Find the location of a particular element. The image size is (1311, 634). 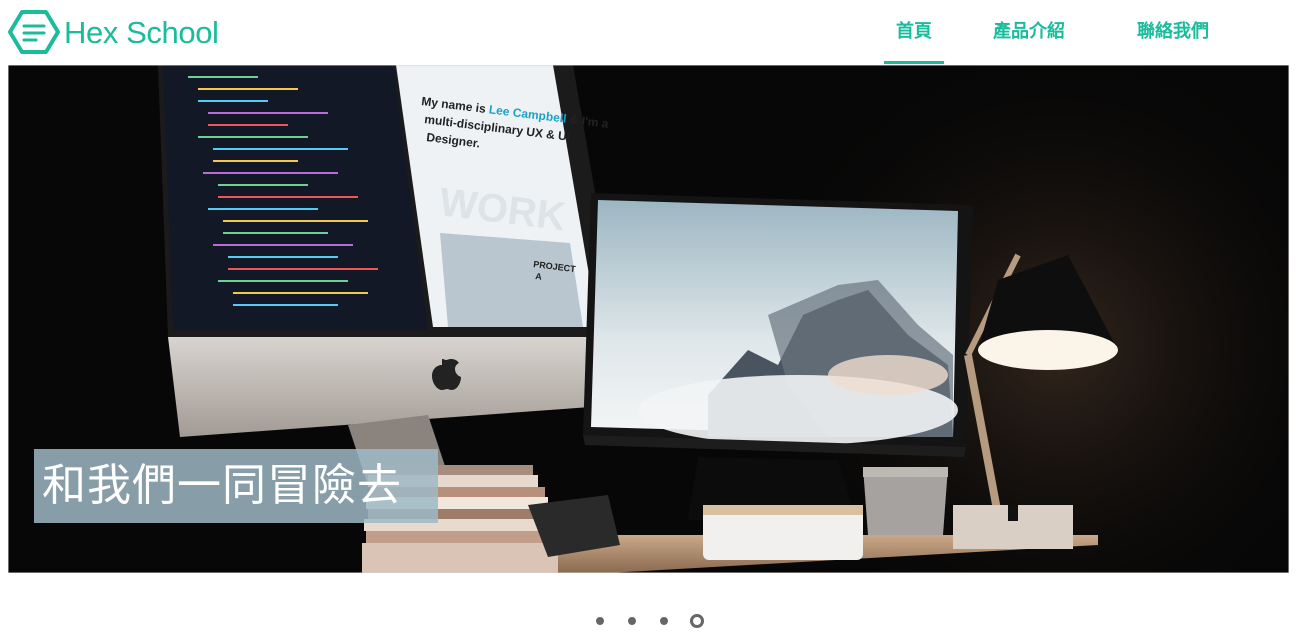

hero-caption: 和我們一同冒險去 is located at coordinates (236, 486).